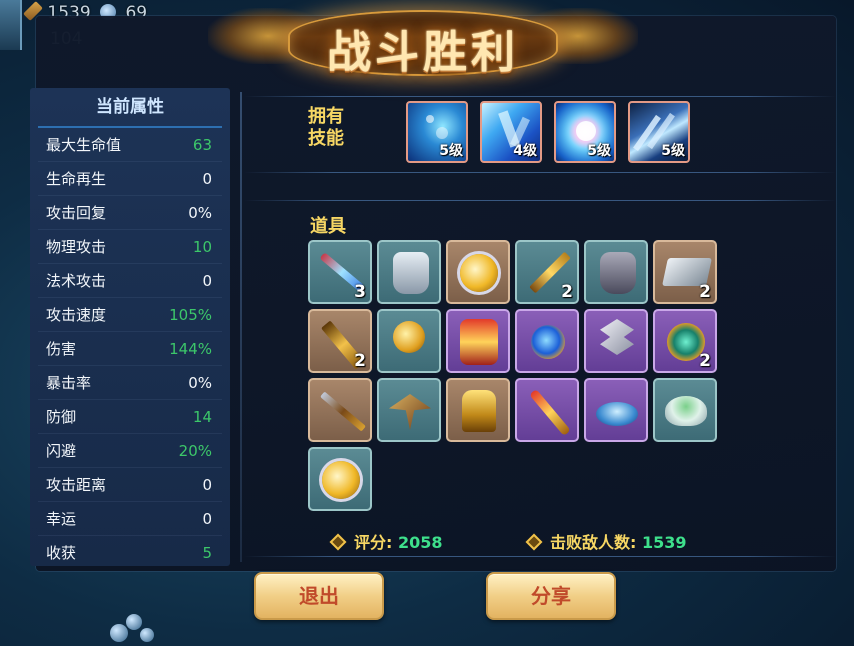 The image size is (854, 646). Describe the element at coordinates (130, 417) in the screenshot. I see `attribute-row: 防御 14` at that location.